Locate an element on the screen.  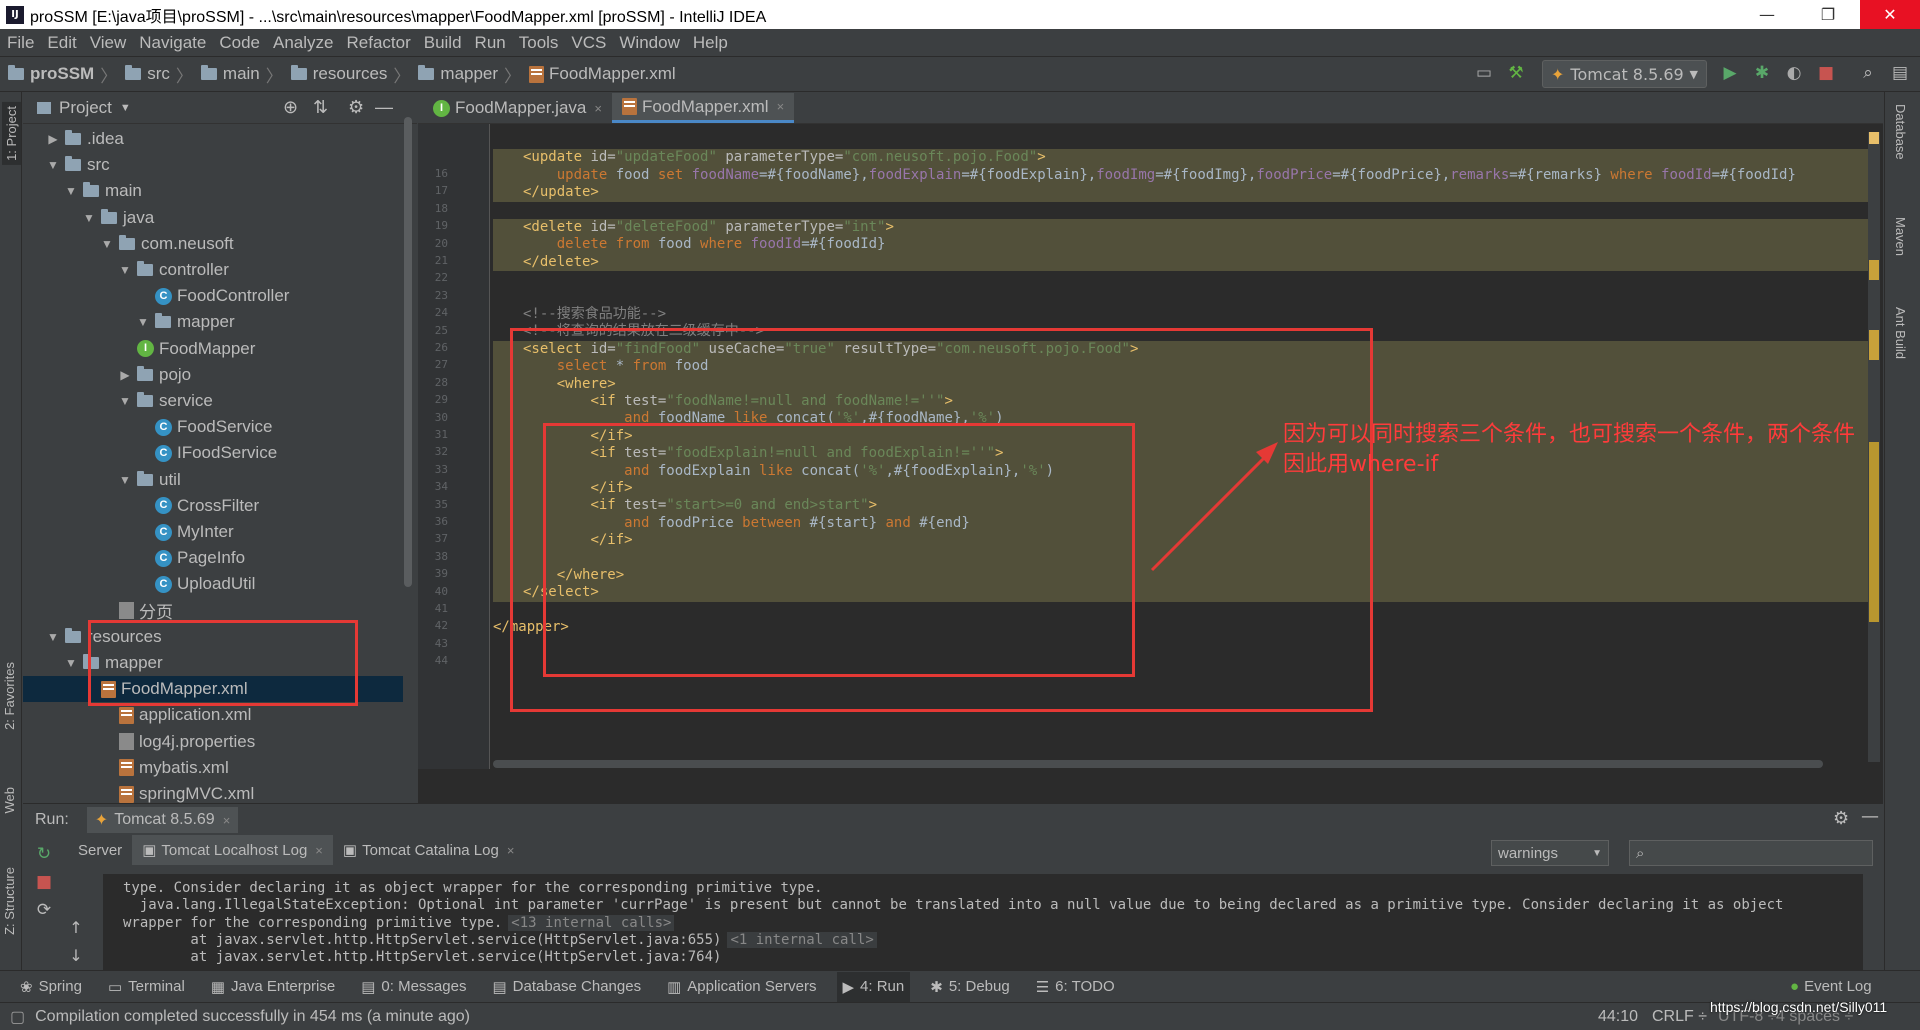
menu-vcs: VCS is located at coordinates (588, 43).